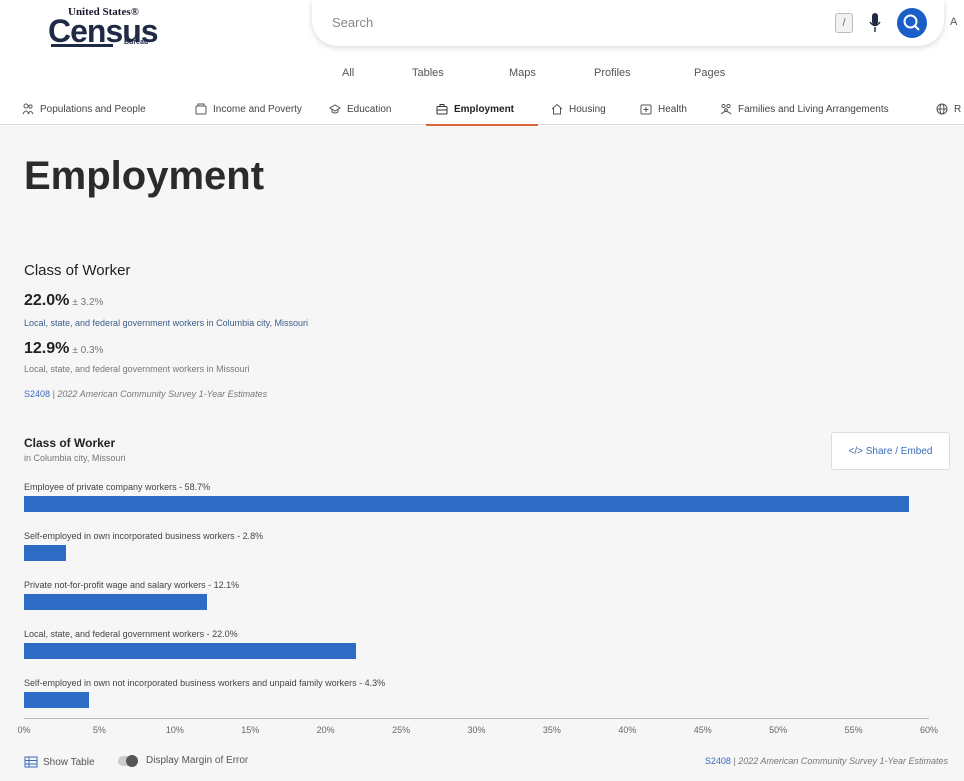 The height and width of the screenshot is (781, 964). I want to click on toggle-switch, so click(128, 760).